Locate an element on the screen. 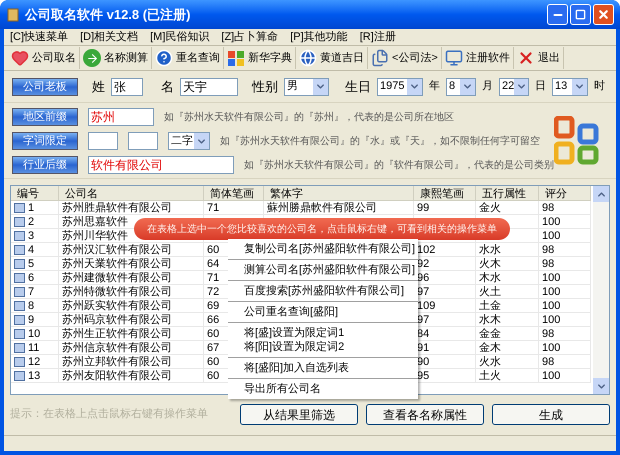 The image size is (620, 455). menu-item: [P]其他功能 is located at coordinates (319, 37).